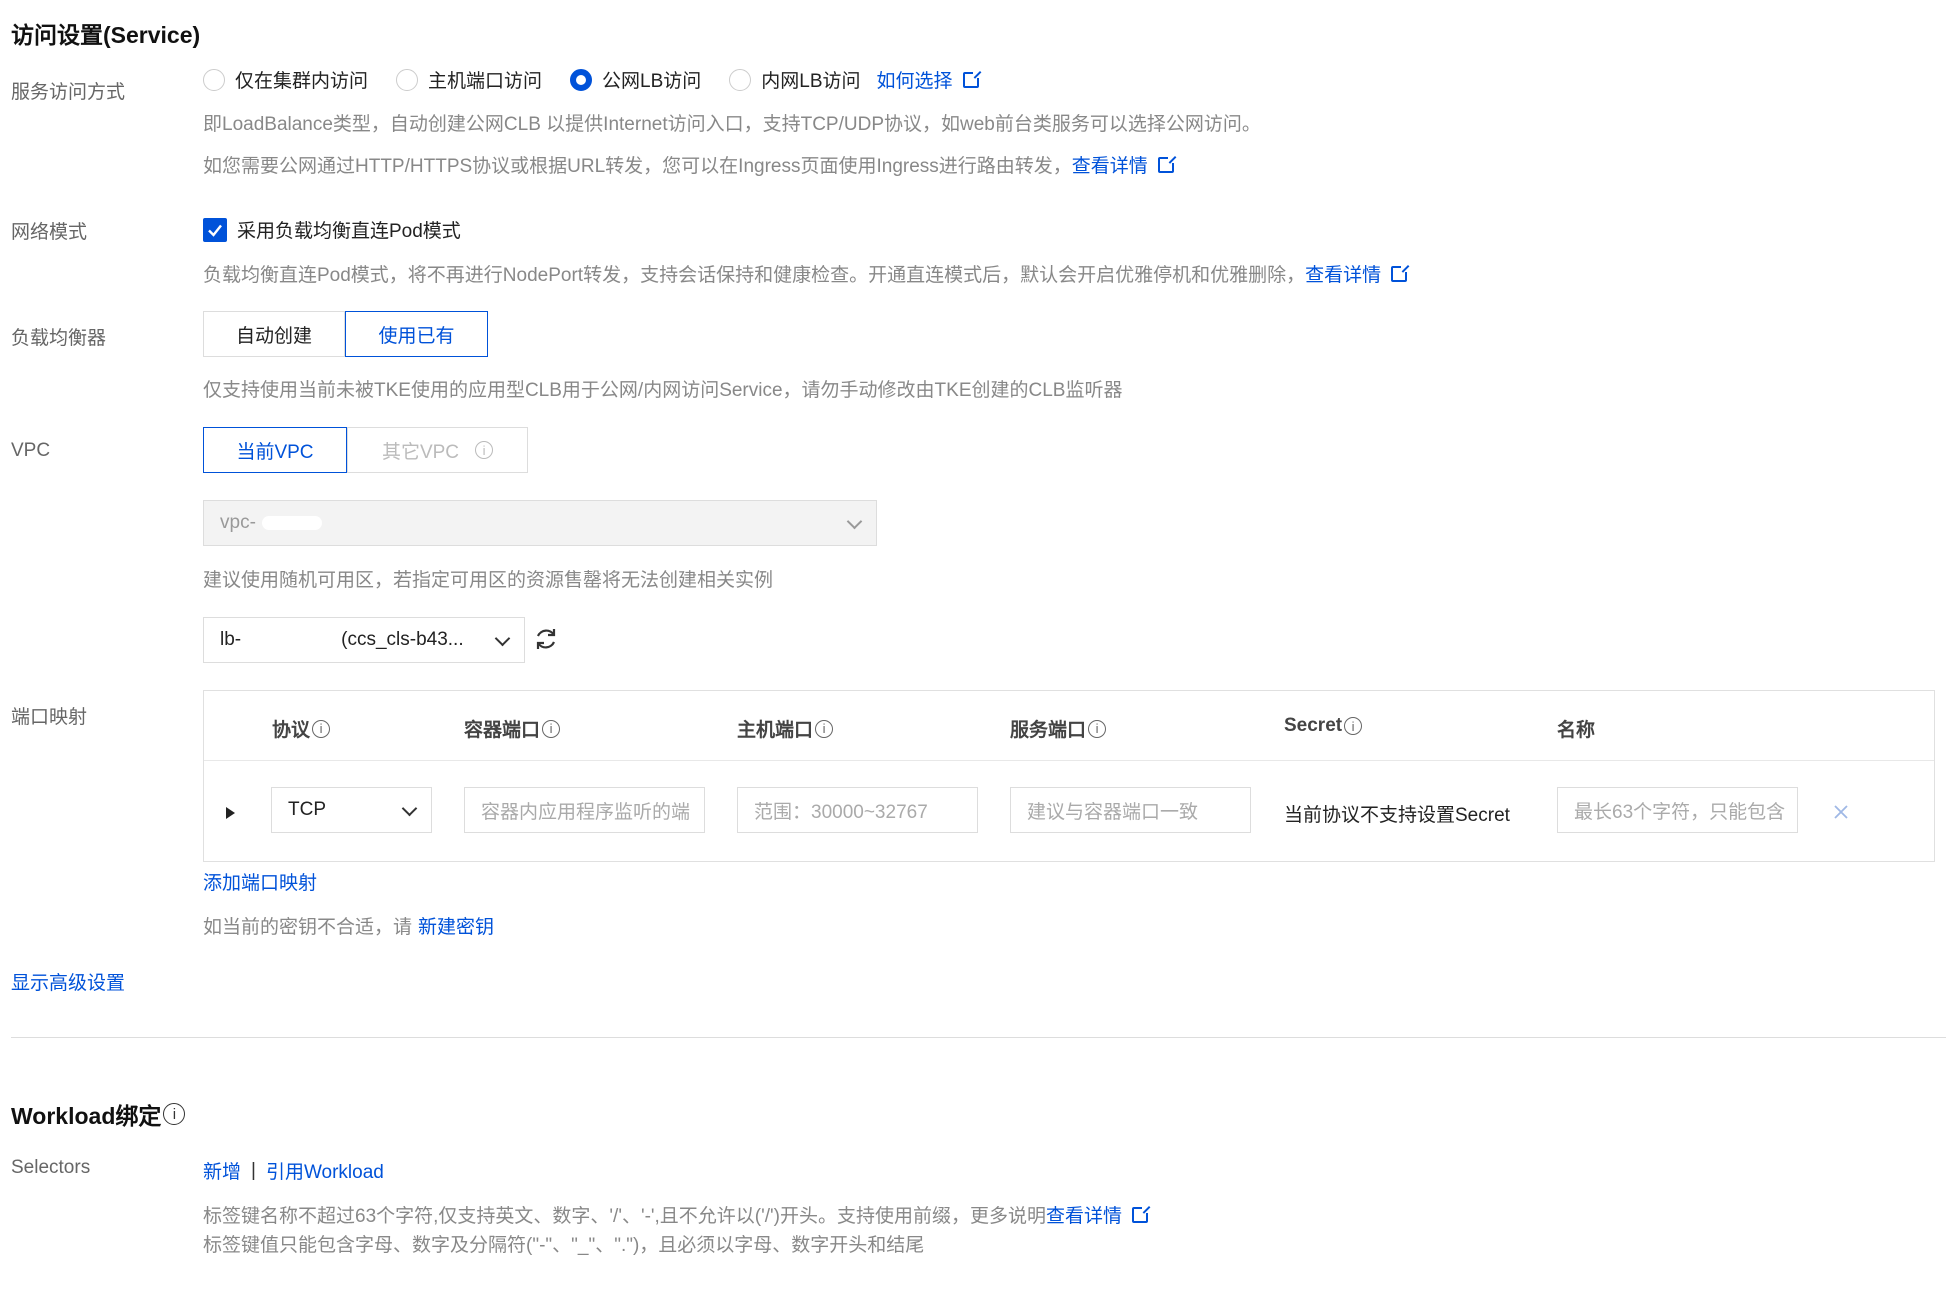  I want to click on radio-public-lb: 公网LB访问, so click(635, 79).